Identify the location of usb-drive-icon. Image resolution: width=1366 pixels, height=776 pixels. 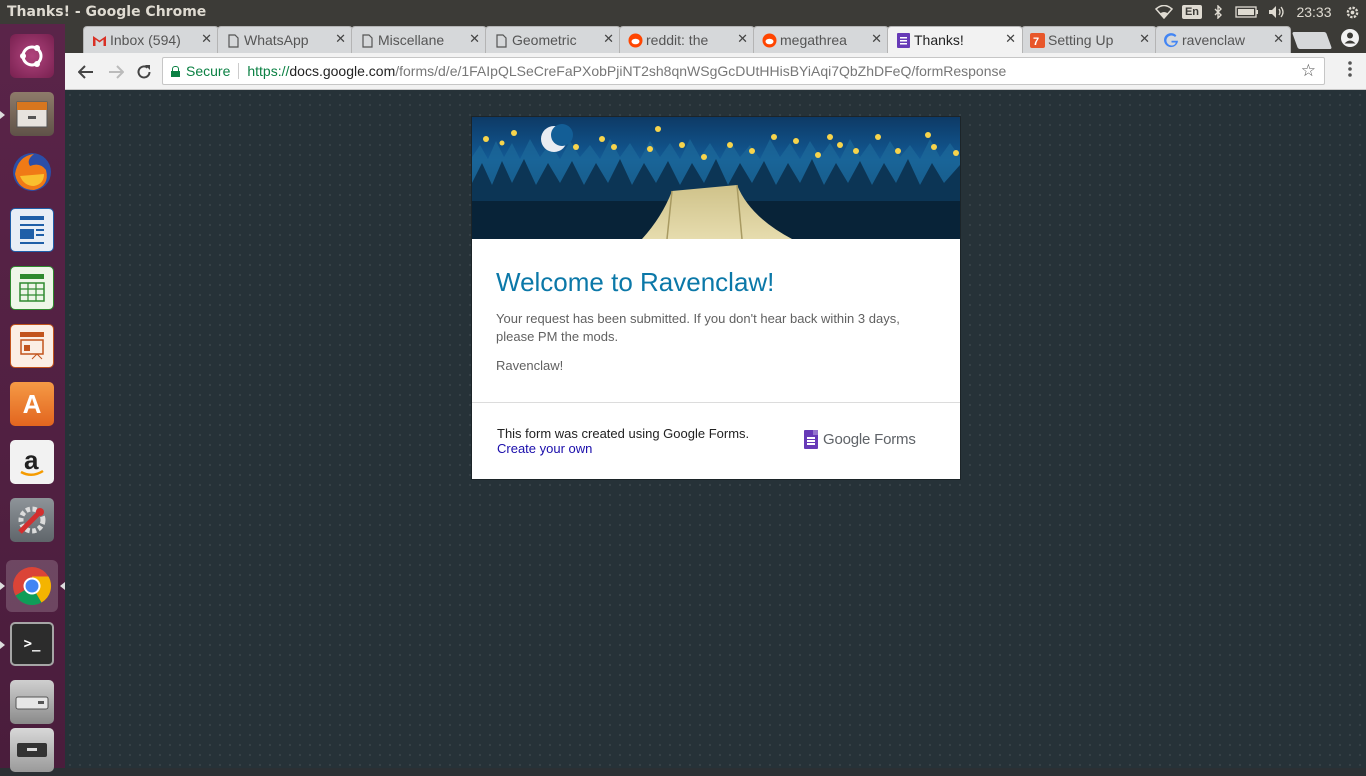
(32, 750).